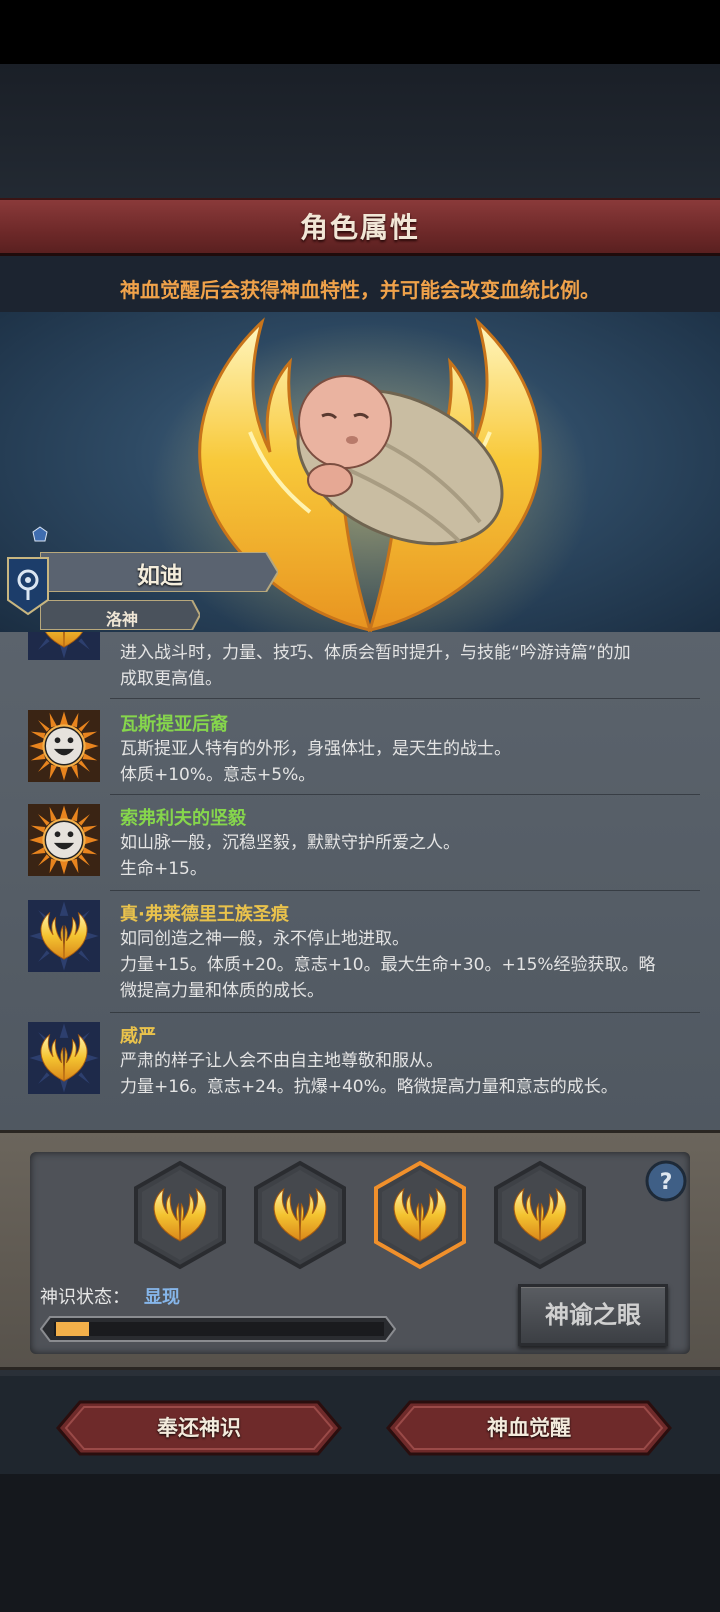 The height and width of the screenshot is (1612, 720). What do you see at coordinates (85, 1297) in the screenshot?
I see `status-label: 神识状态：` at bounding box center [85, 1297].